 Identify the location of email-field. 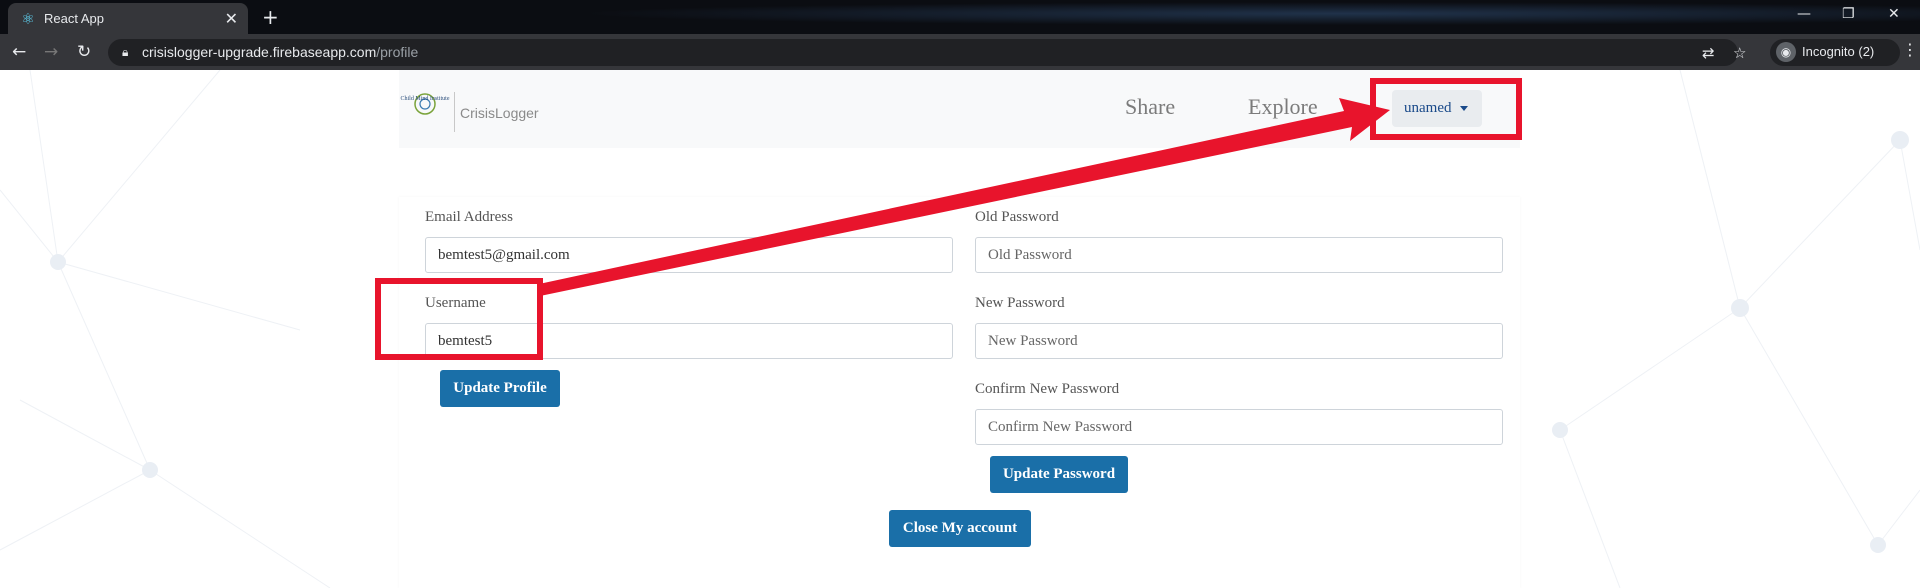
(689, 255).